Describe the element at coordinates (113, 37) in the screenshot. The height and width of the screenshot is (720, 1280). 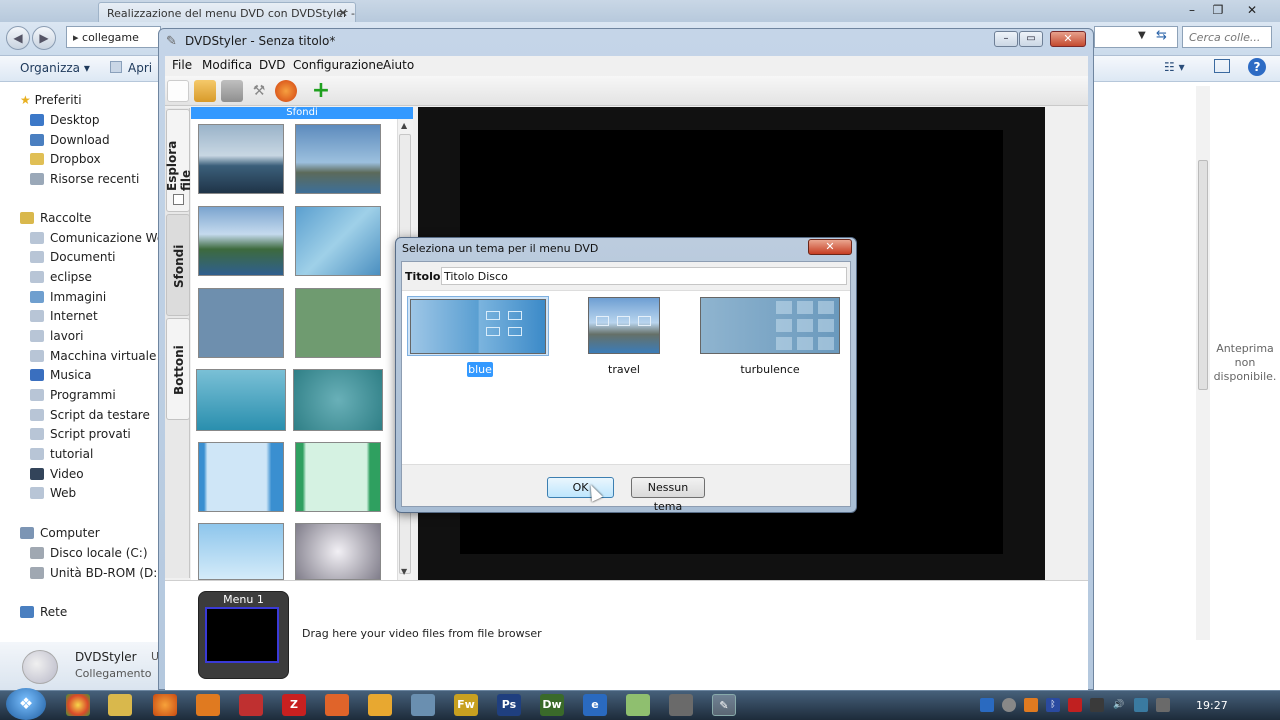
I see `address-field: ▸ collegame` at that location.